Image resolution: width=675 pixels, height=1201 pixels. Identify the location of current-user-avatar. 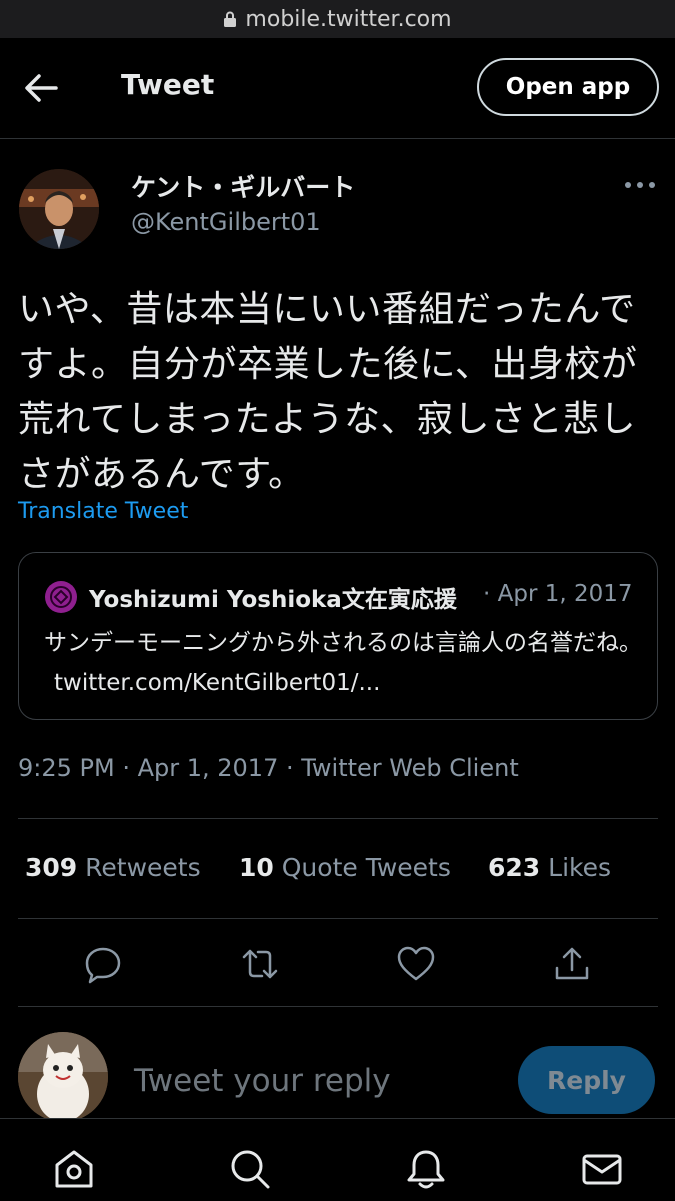
(63, 1077).